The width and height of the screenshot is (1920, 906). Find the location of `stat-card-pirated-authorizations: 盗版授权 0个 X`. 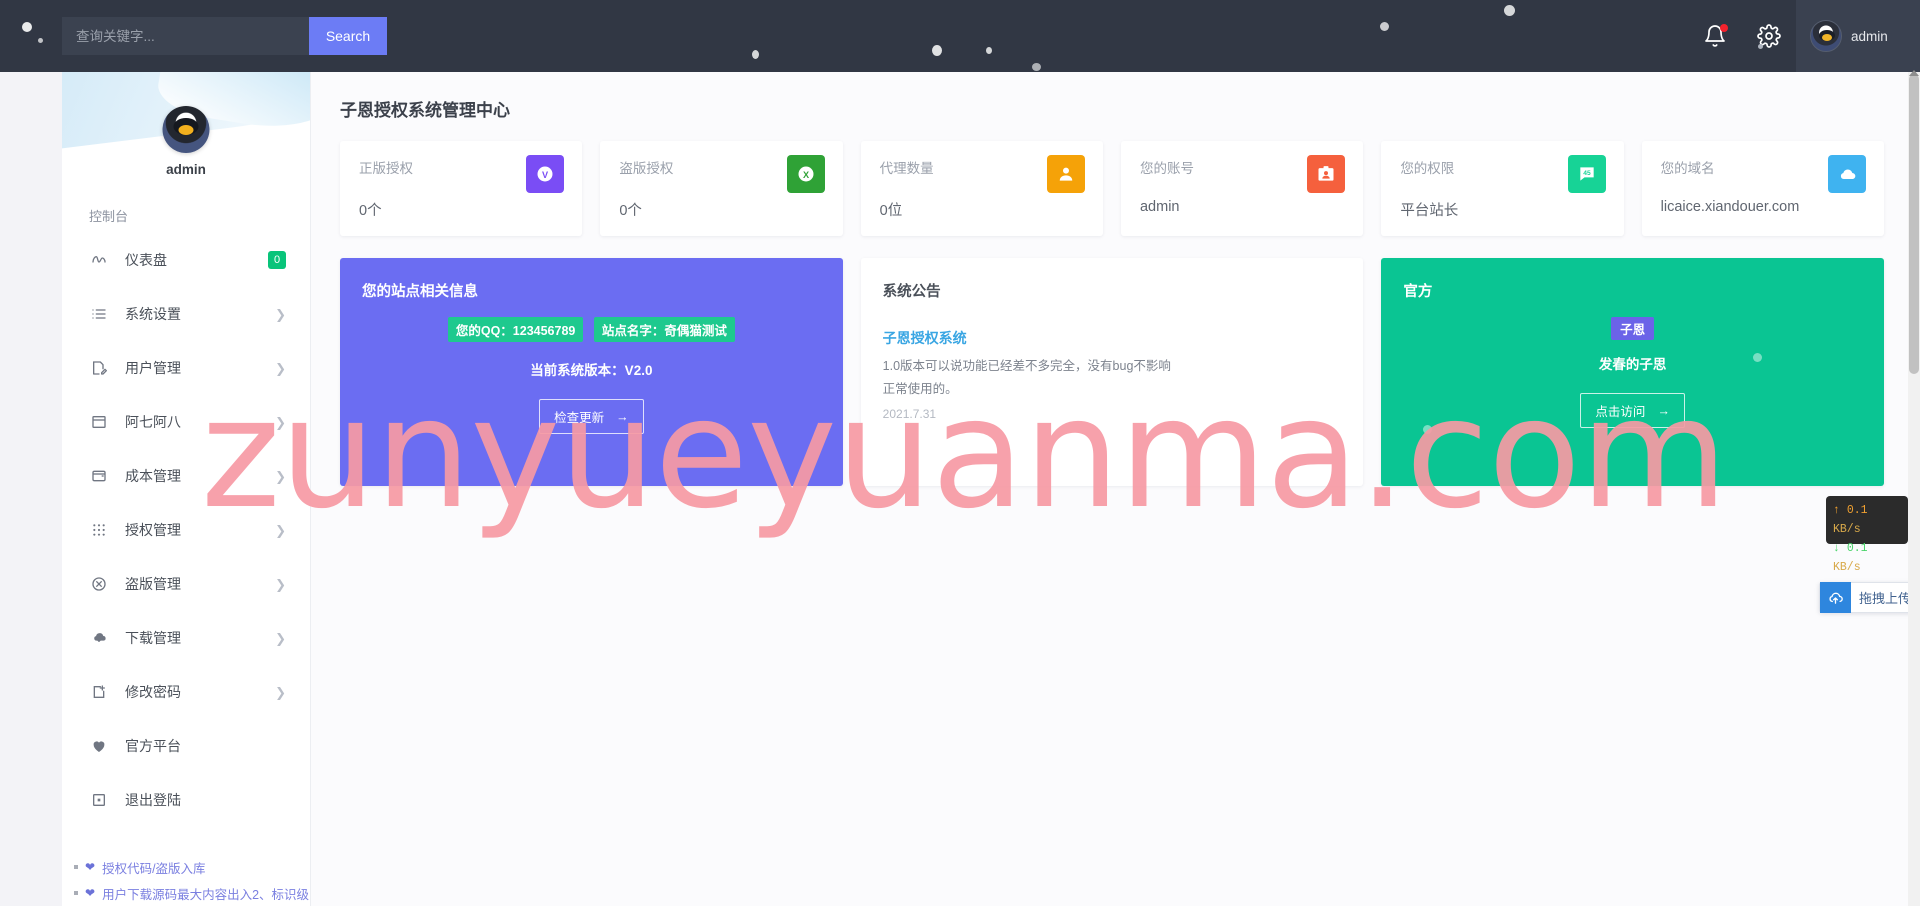

stat-card-pirated-authorizations: 盗版授权 0个 X is located at coordinates (721, 188).